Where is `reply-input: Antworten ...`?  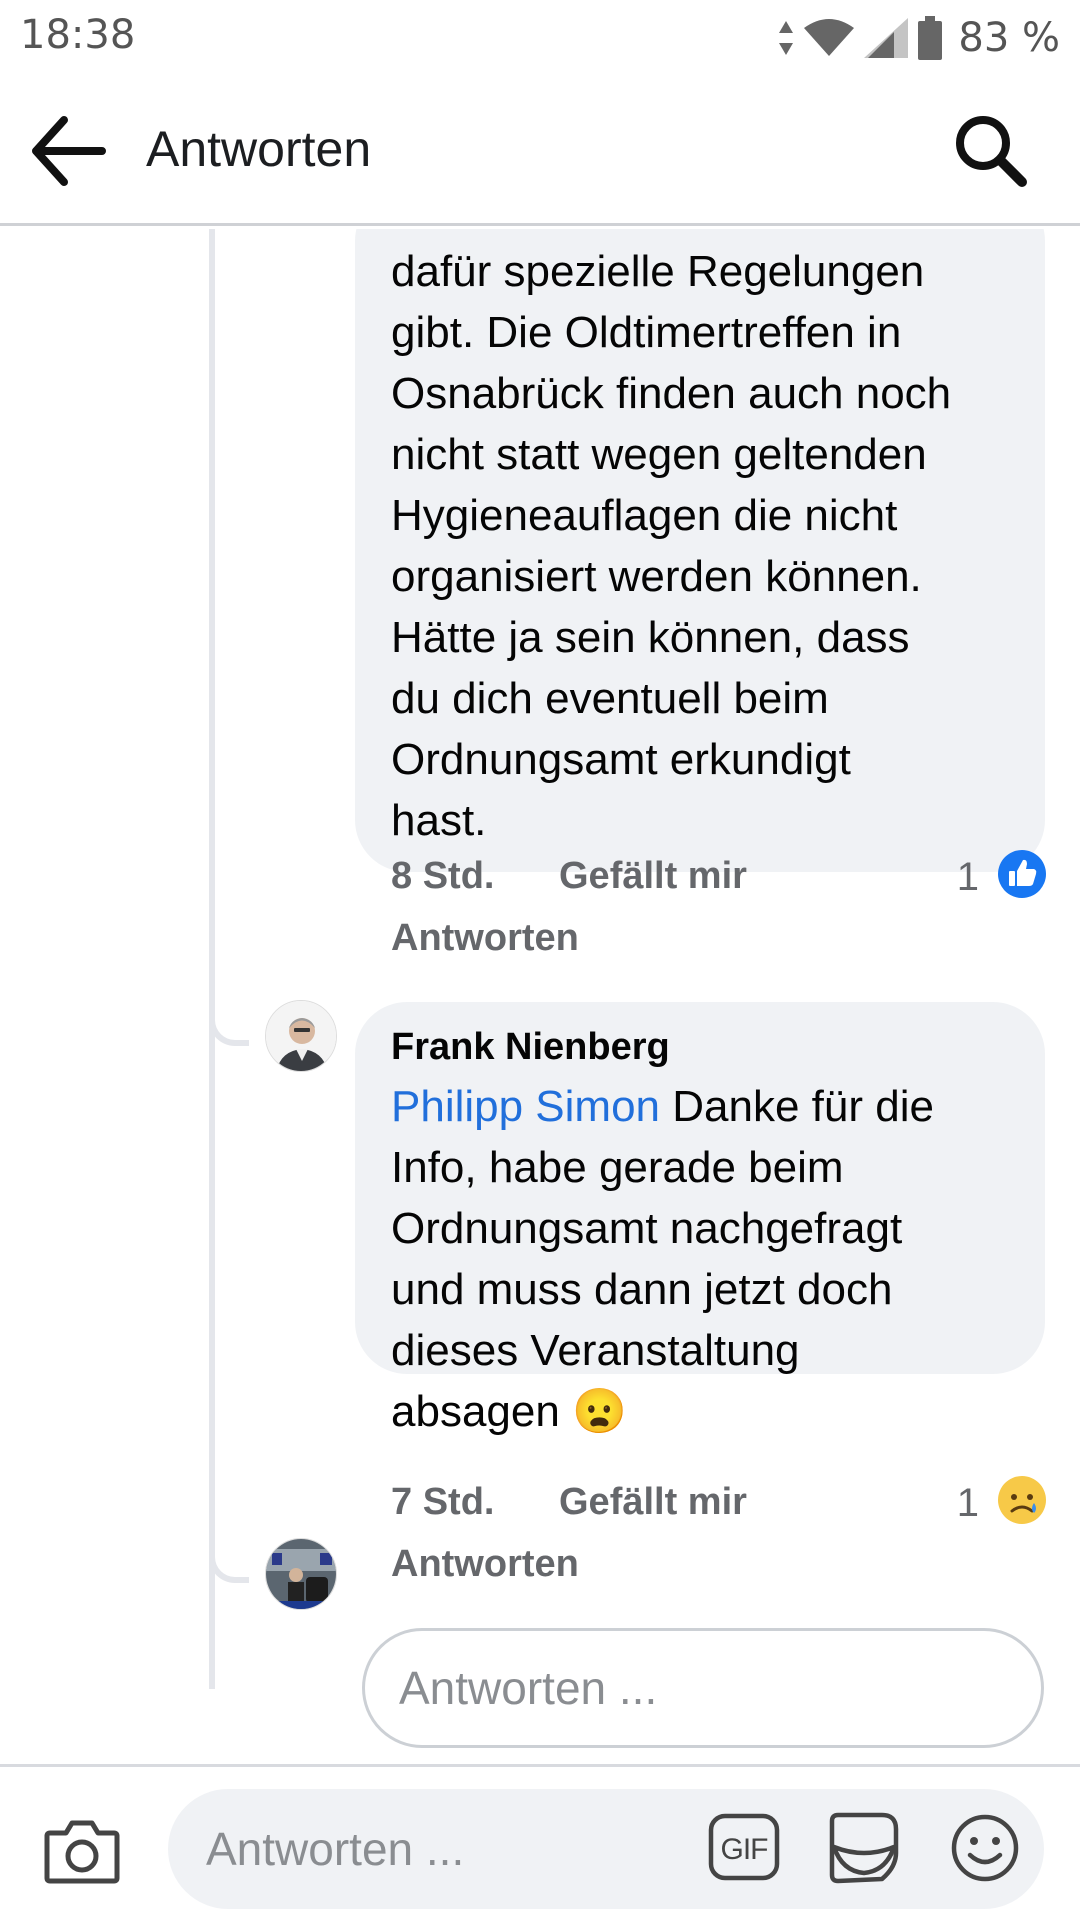
reply-input: Antworten ... is located at coordinates (703, 1688).